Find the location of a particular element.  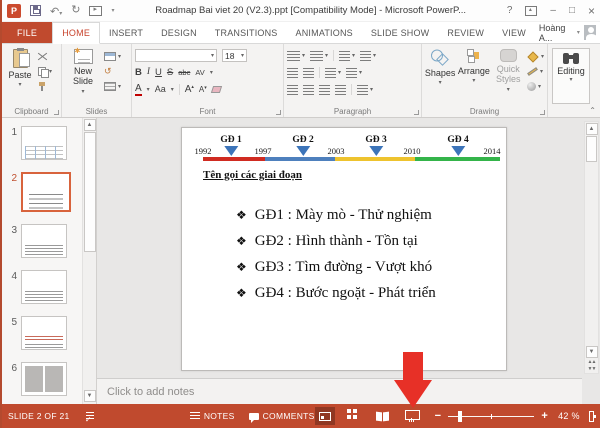

text-direction-button: ▾ is located at coordinates (368, 55).